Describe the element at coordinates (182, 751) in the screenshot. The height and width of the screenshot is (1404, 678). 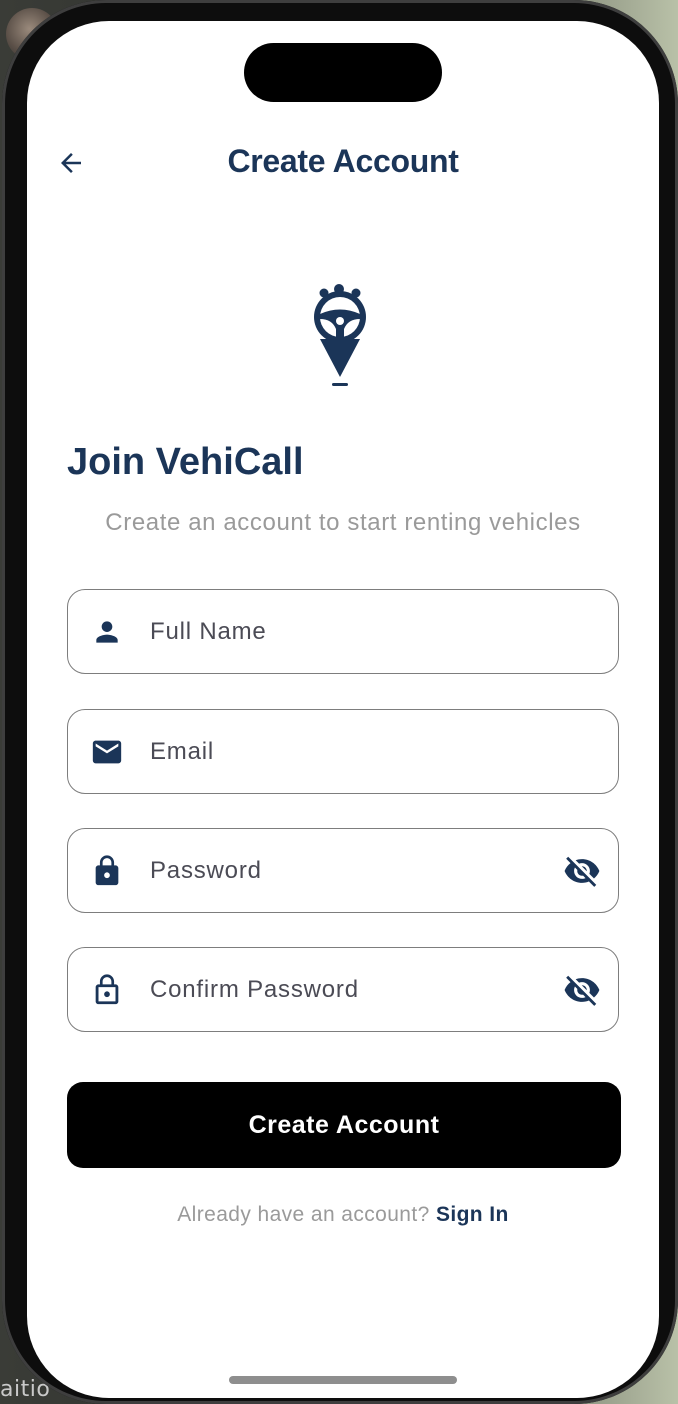
I see `email-placeholder: Email` at that location.